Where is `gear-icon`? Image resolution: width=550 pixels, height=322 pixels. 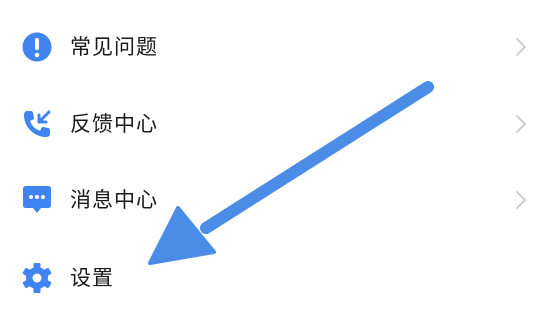 gear-icon is located at coordinates (37, 278).